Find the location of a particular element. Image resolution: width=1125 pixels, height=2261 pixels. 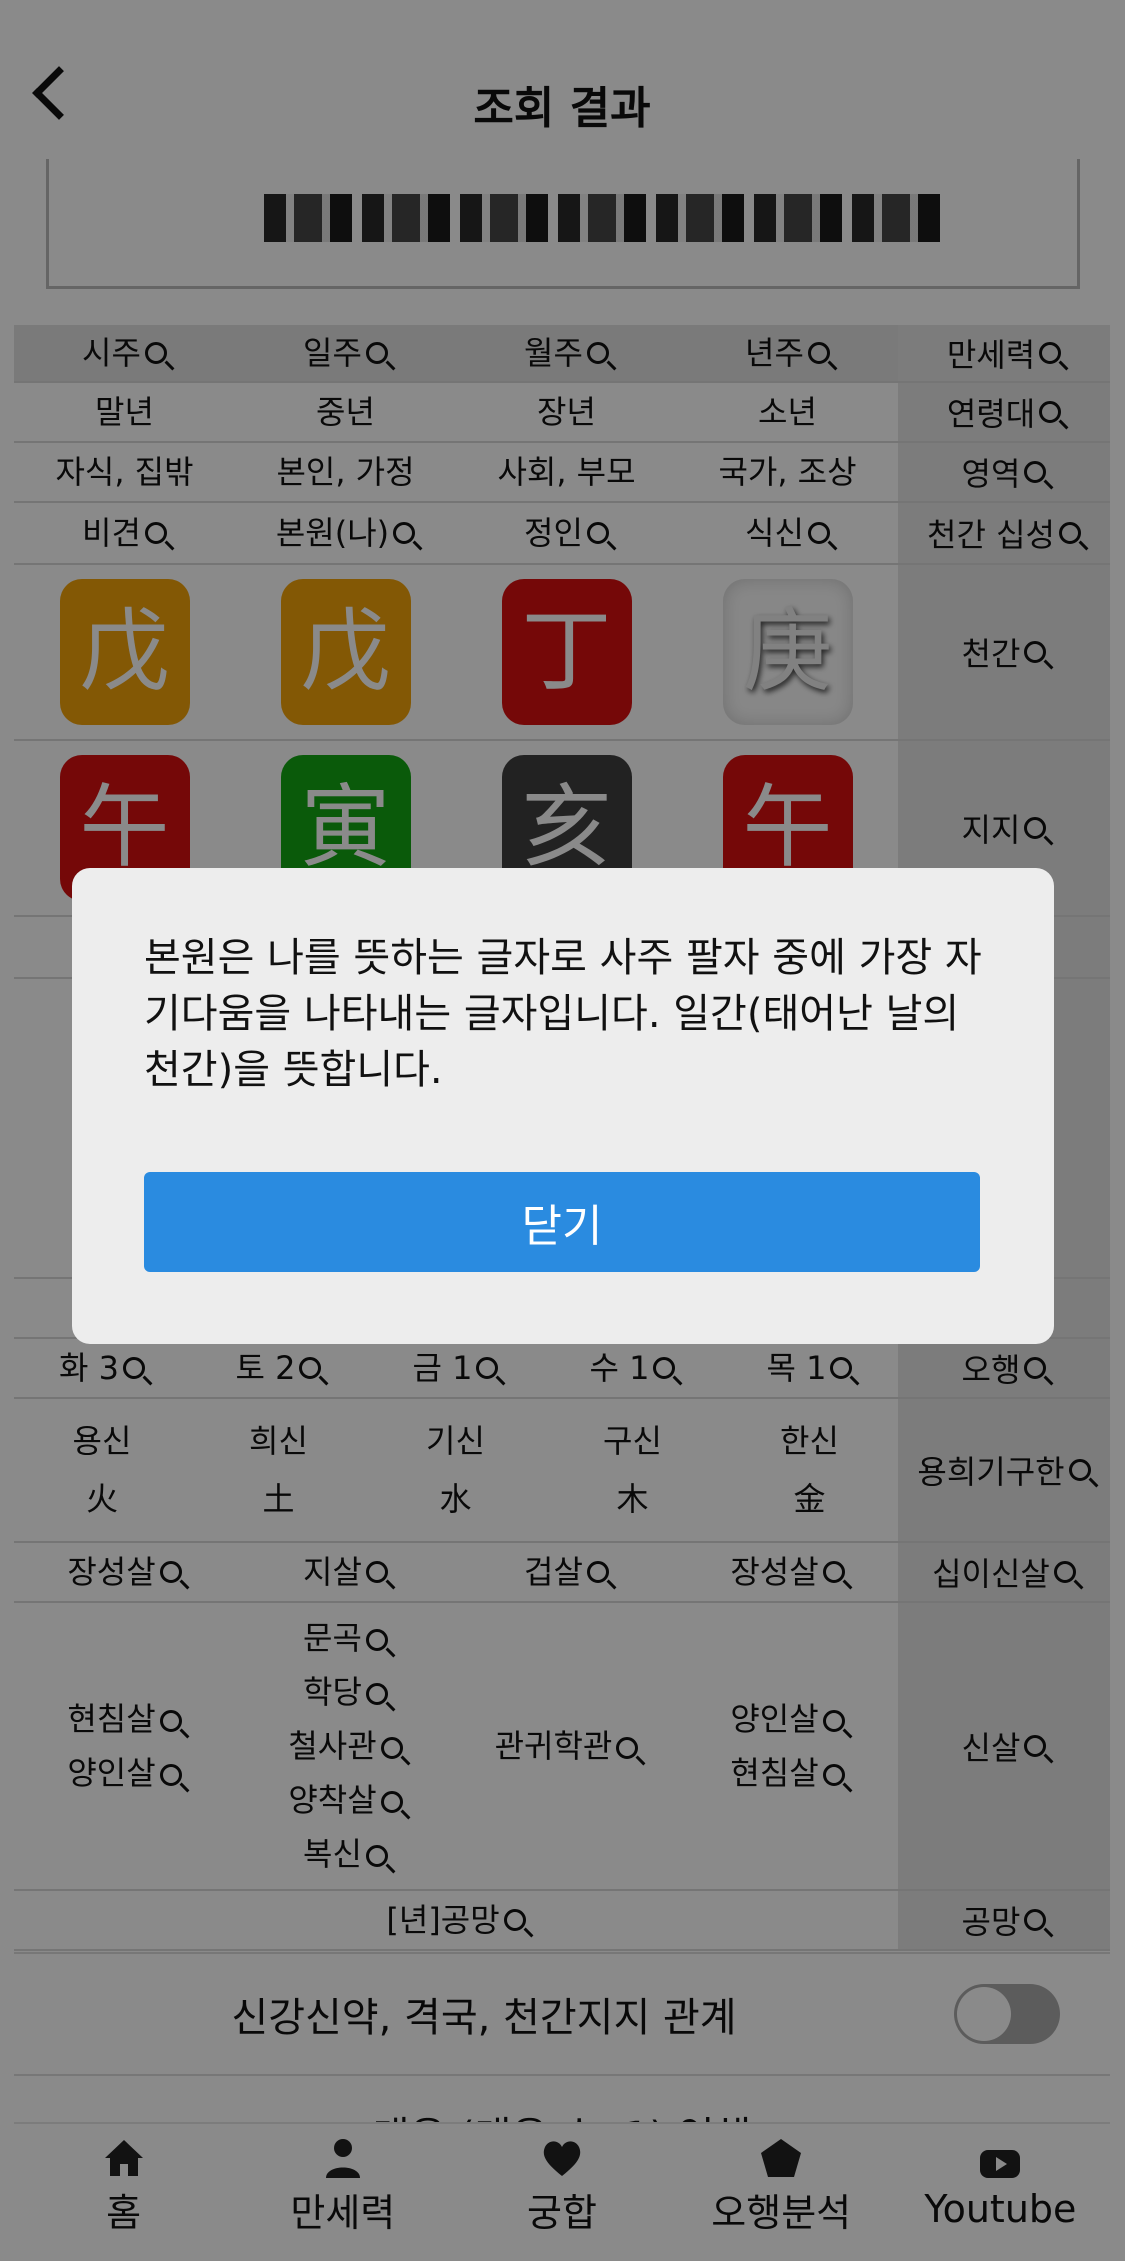

close-button: 닫기 is located at coordinates (562, 1222).